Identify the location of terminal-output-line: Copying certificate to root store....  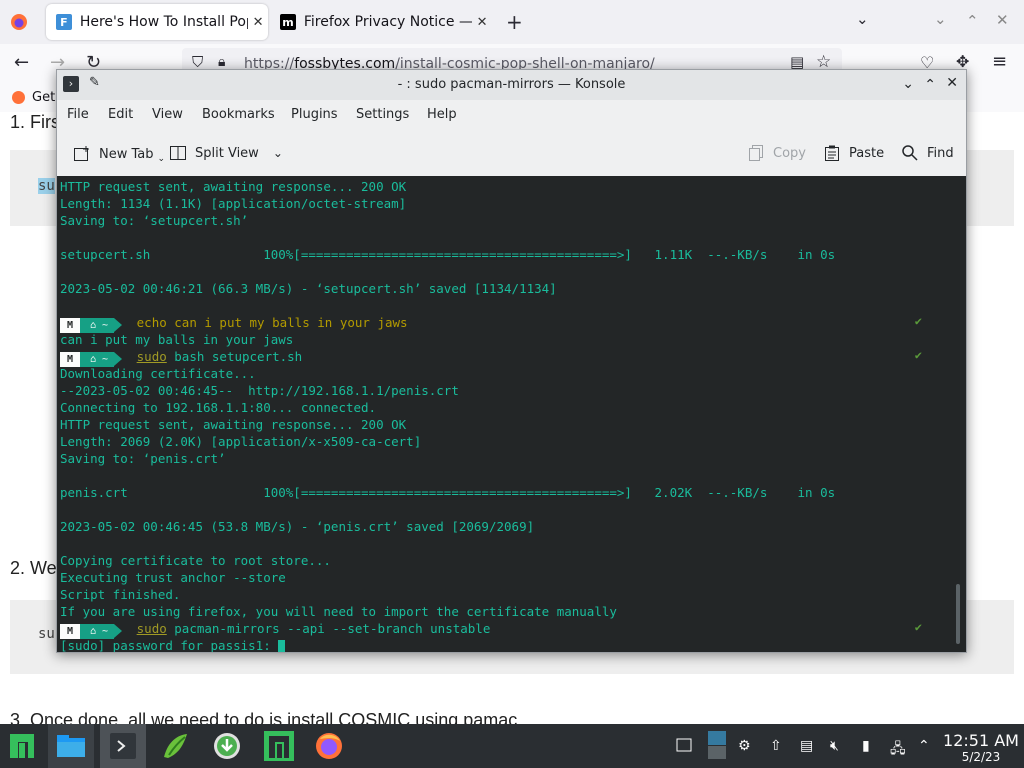
(195, 560).